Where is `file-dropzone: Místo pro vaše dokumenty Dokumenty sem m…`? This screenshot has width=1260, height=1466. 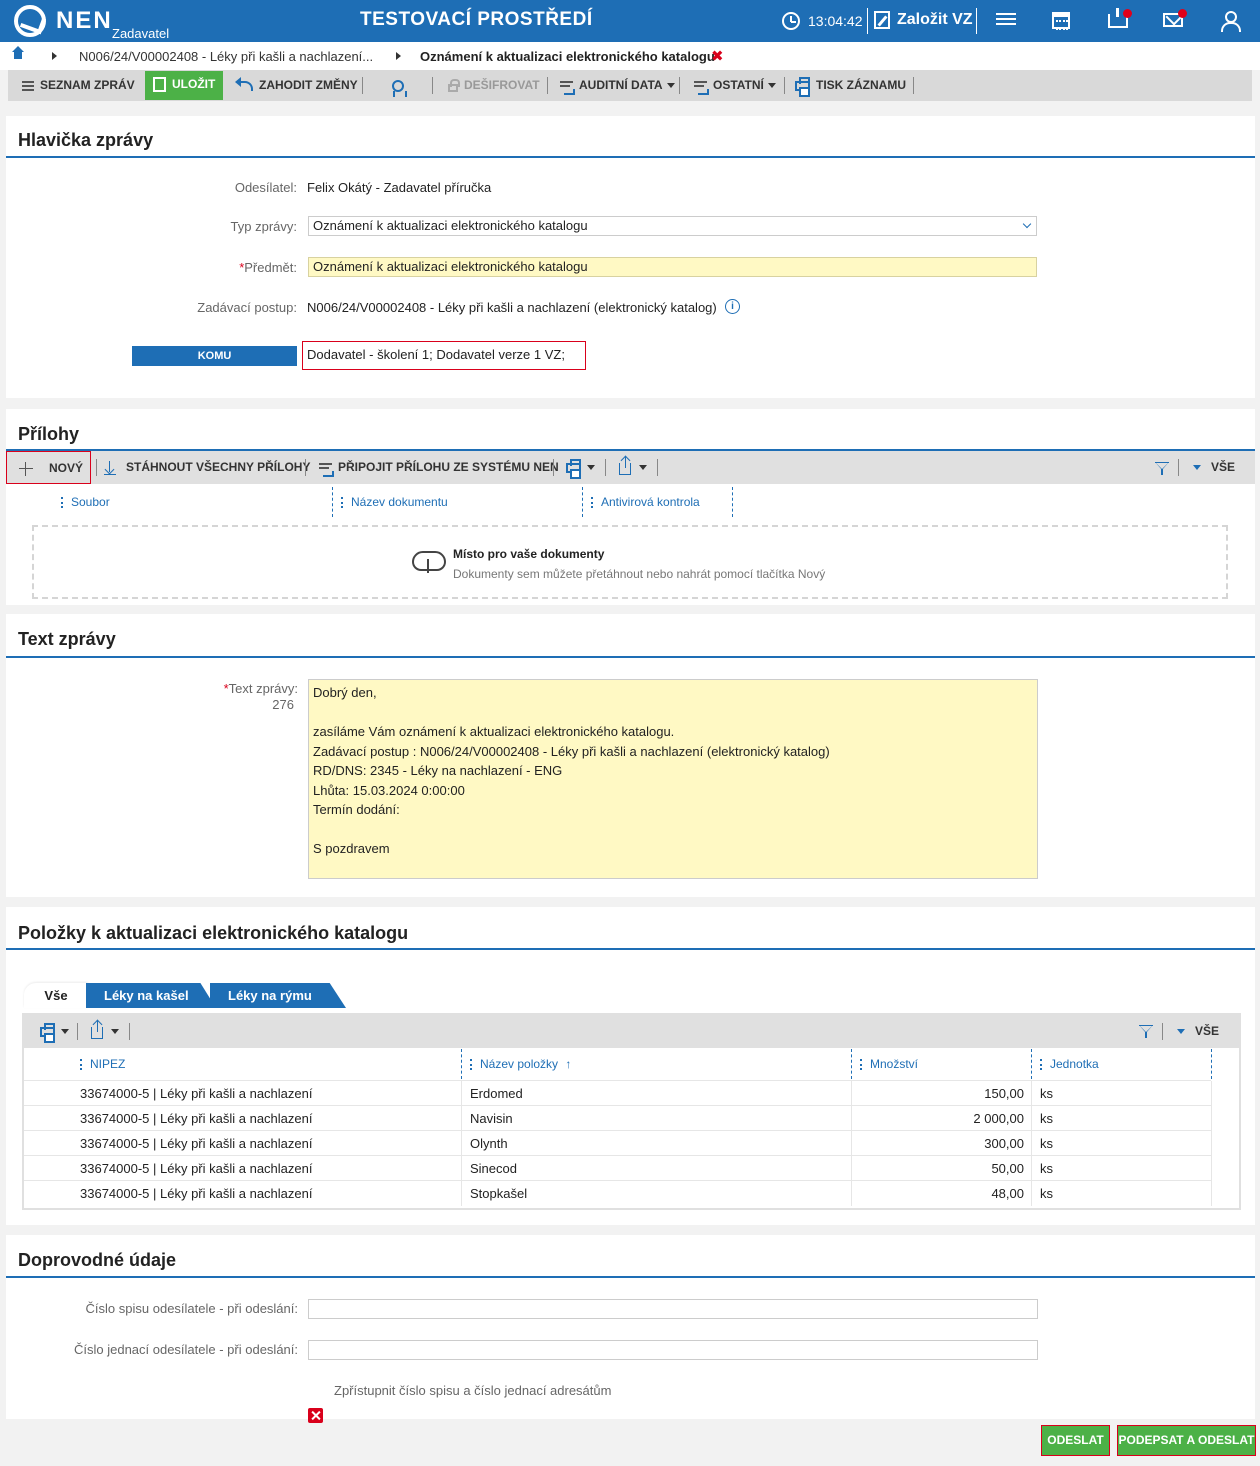 file-dropzone: Místo pro vaše dokumenty Dokumenty sem m… is located at coordinates (630, 562).